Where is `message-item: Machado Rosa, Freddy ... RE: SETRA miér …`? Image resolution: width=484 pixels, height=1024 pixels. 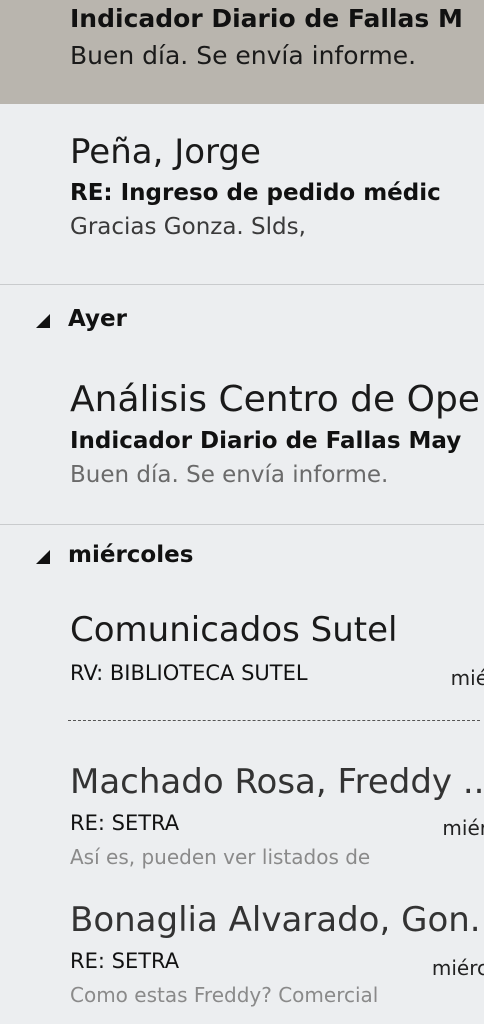
message-item: Machado Rosa, Freddy ... RE: SETRA miér … is located at coordinates (242, 821).